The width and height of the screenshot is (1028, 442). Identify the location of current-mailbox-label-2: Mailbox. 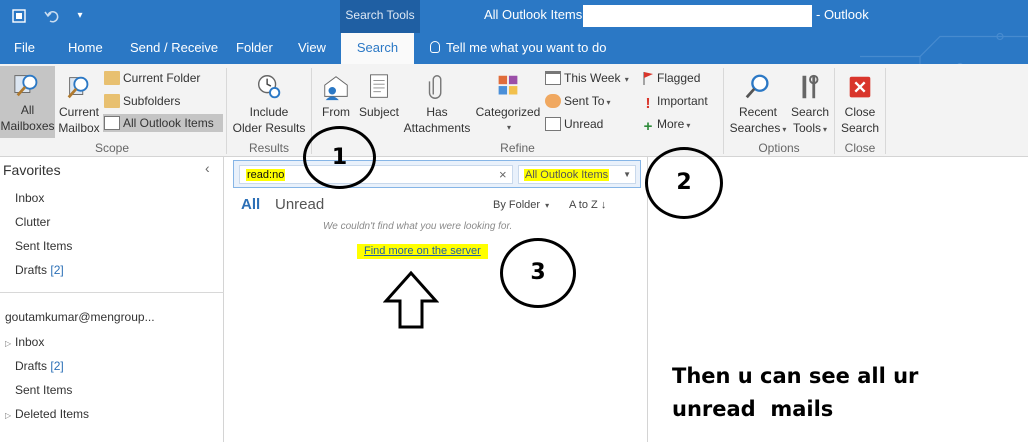
(79, 128).